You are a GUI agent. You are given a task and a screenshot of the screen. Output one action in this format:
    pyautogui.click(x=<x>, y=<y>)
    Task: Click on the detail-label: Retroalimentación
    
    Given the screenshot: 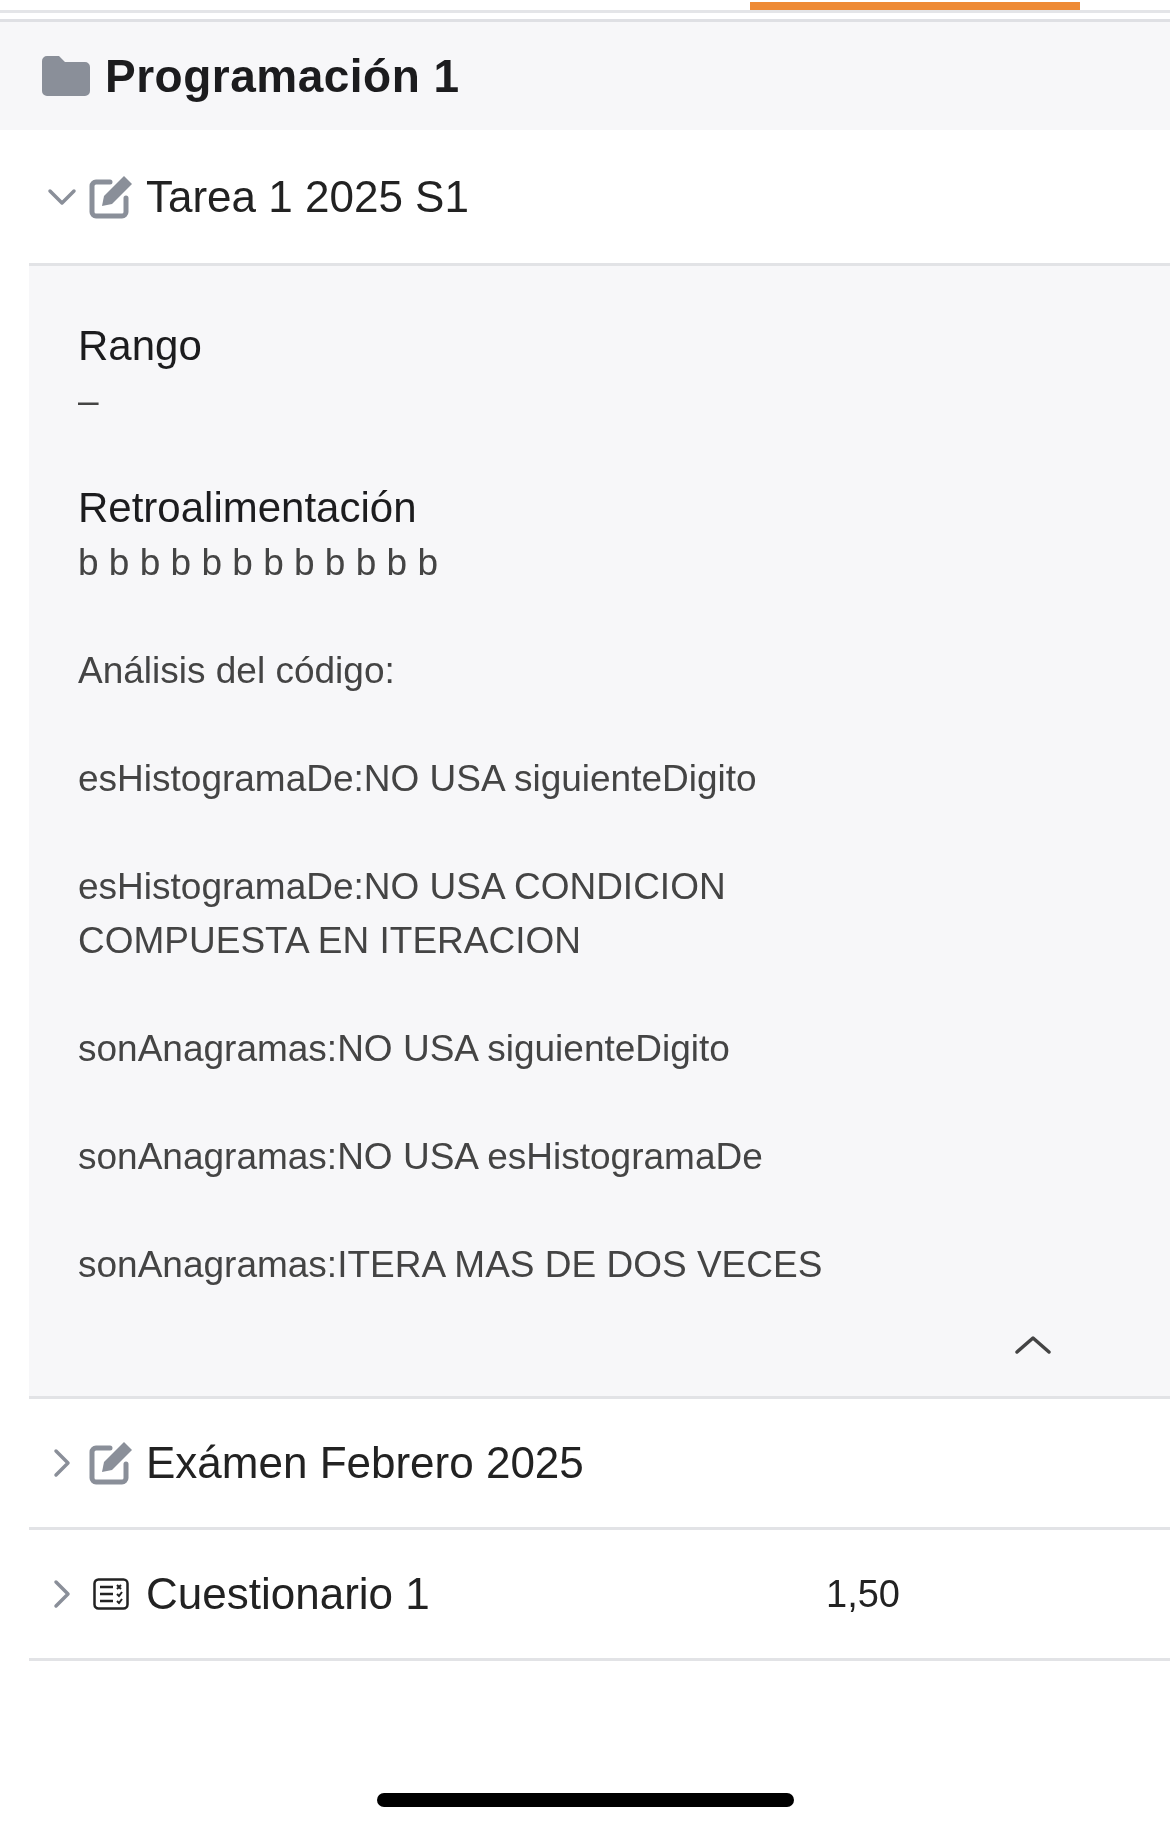 What is the action you would take?
    pyautogui.click(x=248, y=508)
    